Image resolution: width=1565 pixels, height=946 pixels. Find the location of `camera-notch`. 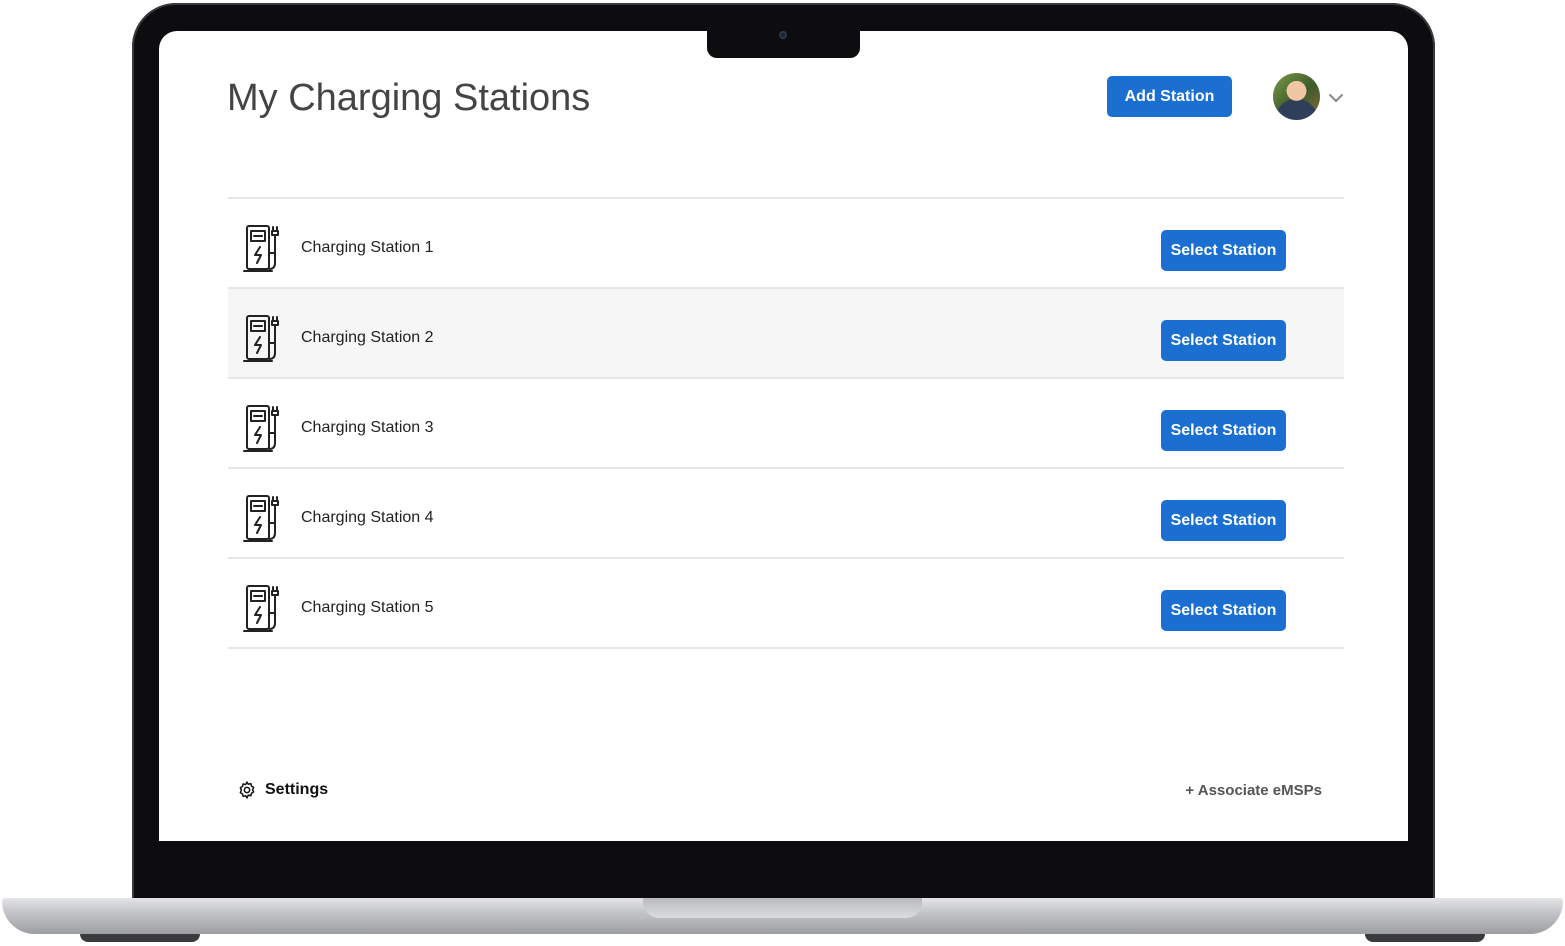

camera-notch is located at coordinates (783, 43).